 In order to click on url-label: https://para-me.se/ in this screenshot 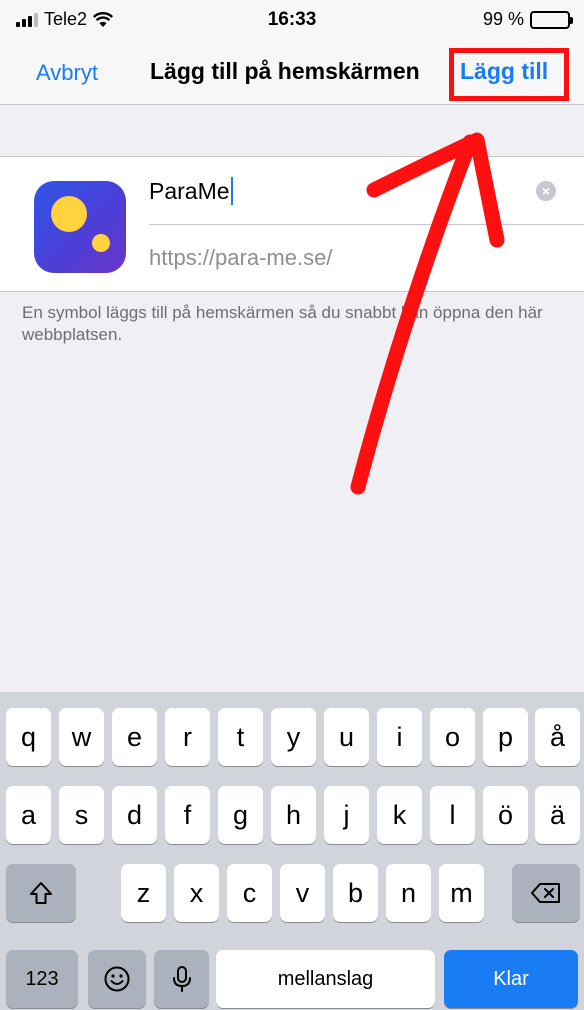, I will do `click(241, 257)`.